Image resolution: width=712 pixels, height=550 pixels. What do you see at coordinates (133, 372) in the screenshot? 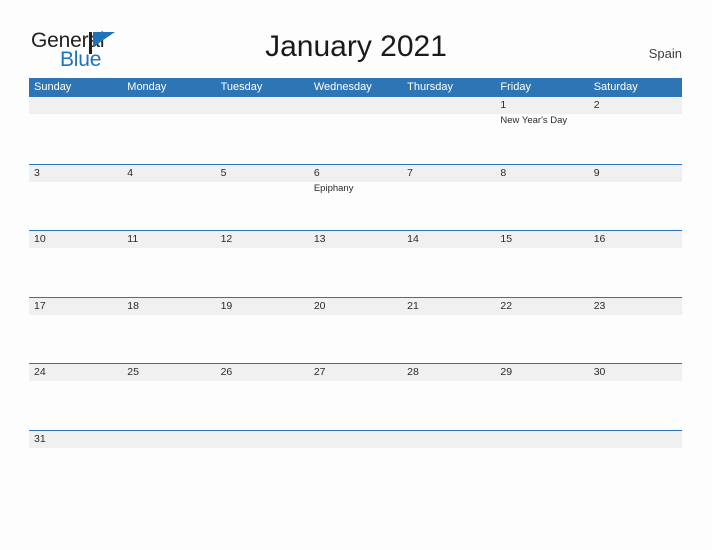
I see `day-number: 25` at bounding box center [133, 372].